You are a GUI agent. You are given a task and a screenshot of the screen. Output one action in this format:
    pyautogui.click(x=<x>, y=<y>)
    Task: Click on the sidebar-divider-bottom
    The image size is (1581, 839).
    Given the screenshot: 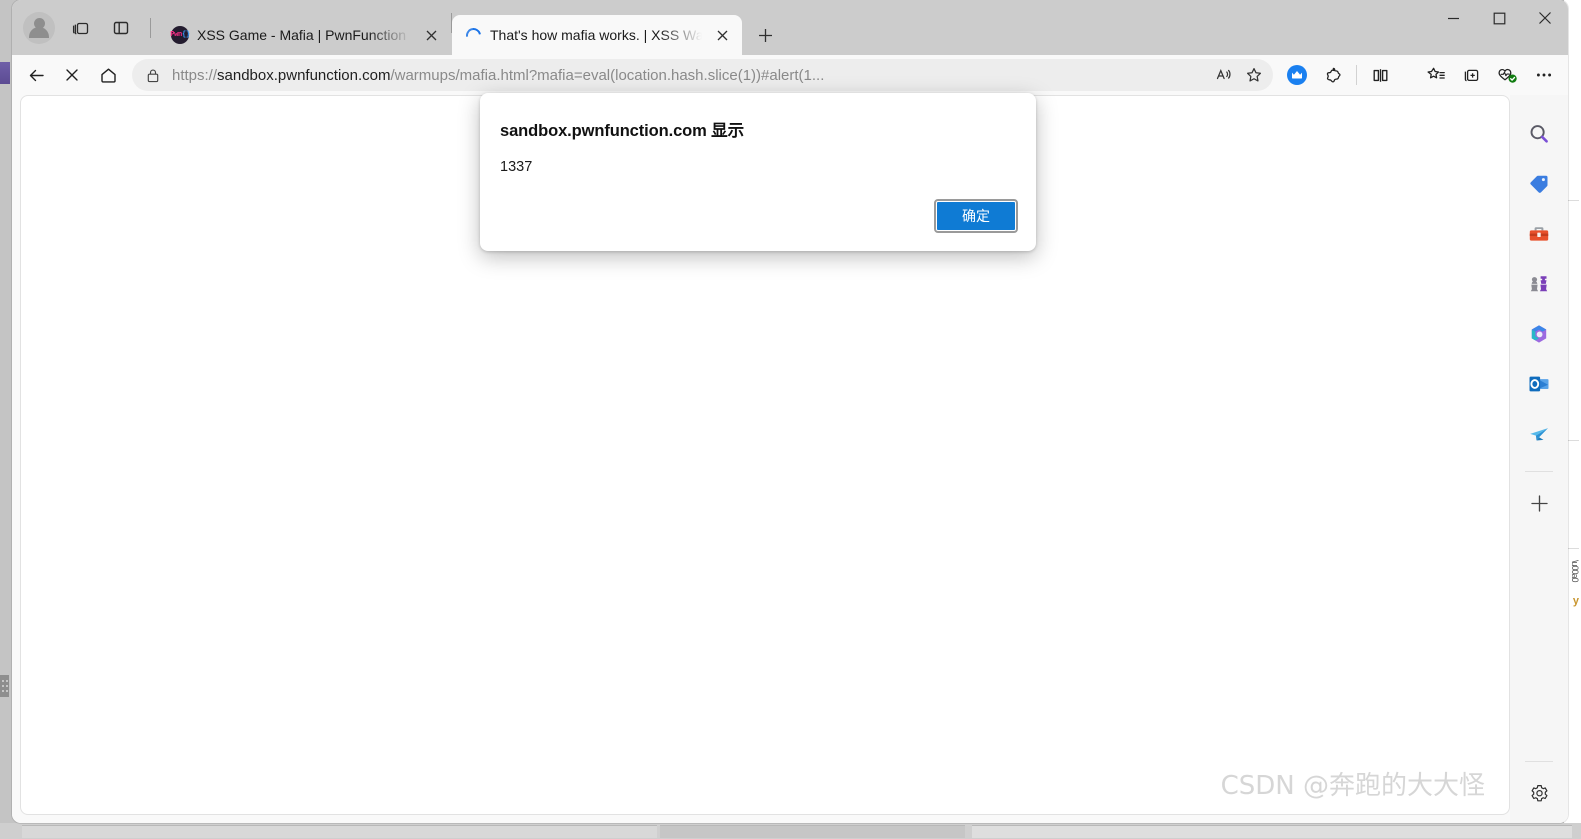 What is the action you would take?
    pyautogui.click(x=1539, y=761)
    